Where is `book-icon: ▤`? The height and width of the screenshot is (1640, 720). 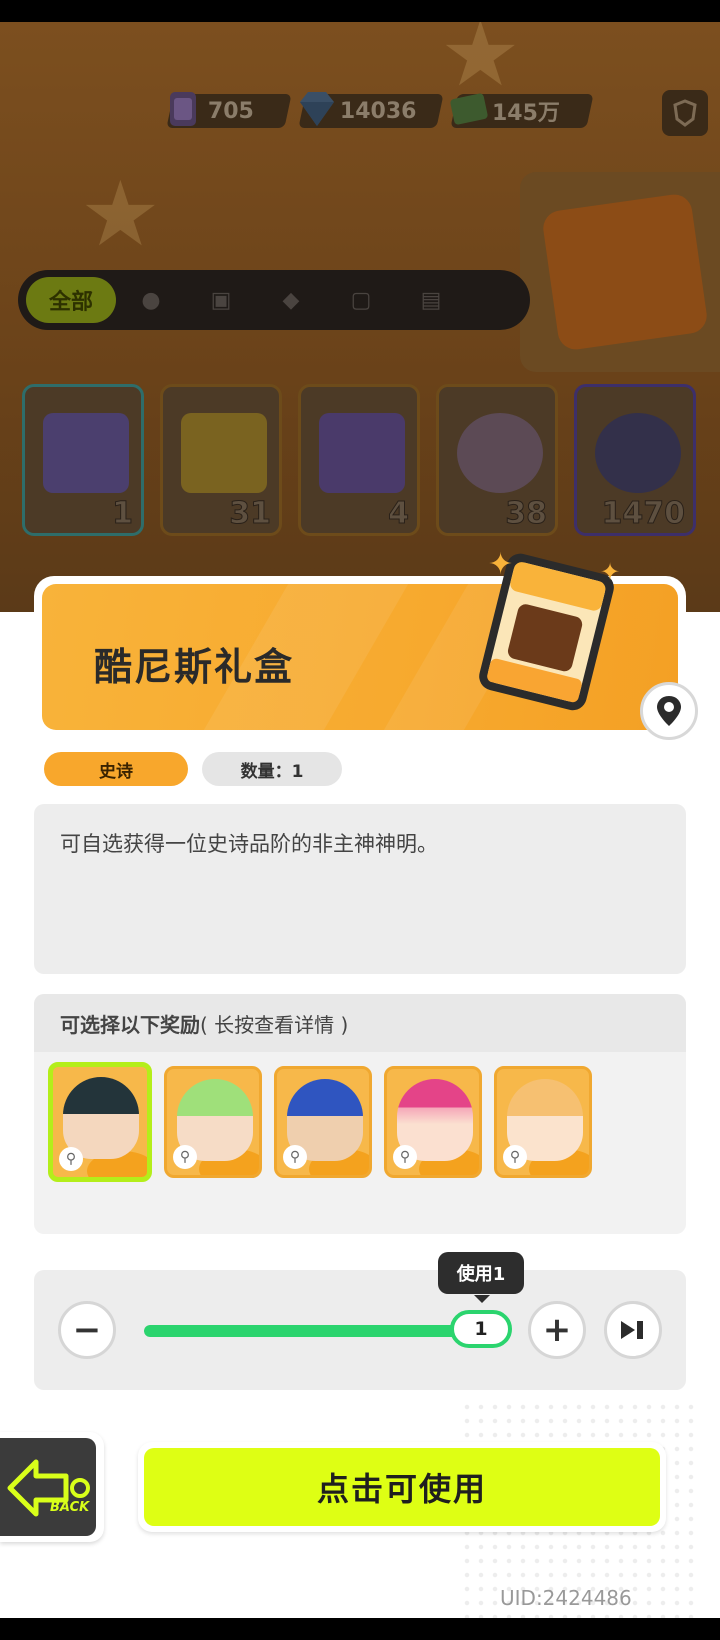 book-icon: ▤ is located at coordinates (431, 300).